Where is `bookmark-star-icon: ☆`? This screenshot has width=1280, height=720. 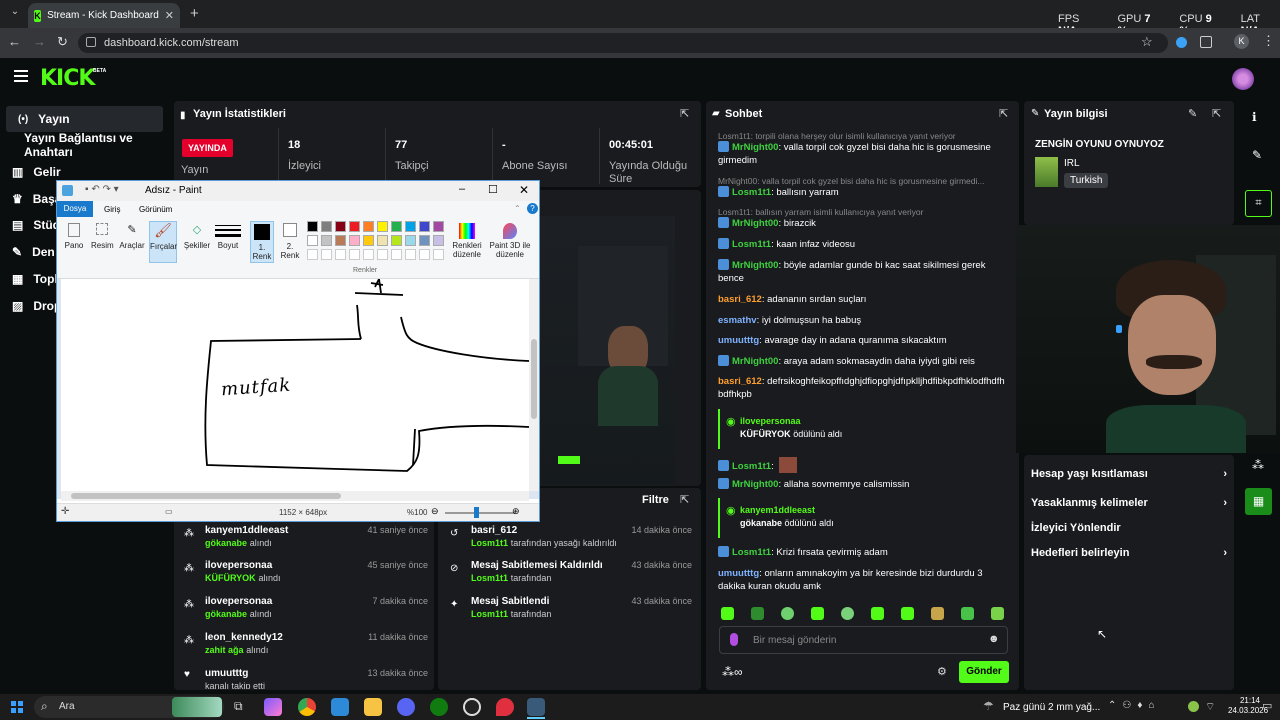 bookmark-star-icon: ☆ is located at coordinates (1147, 42).